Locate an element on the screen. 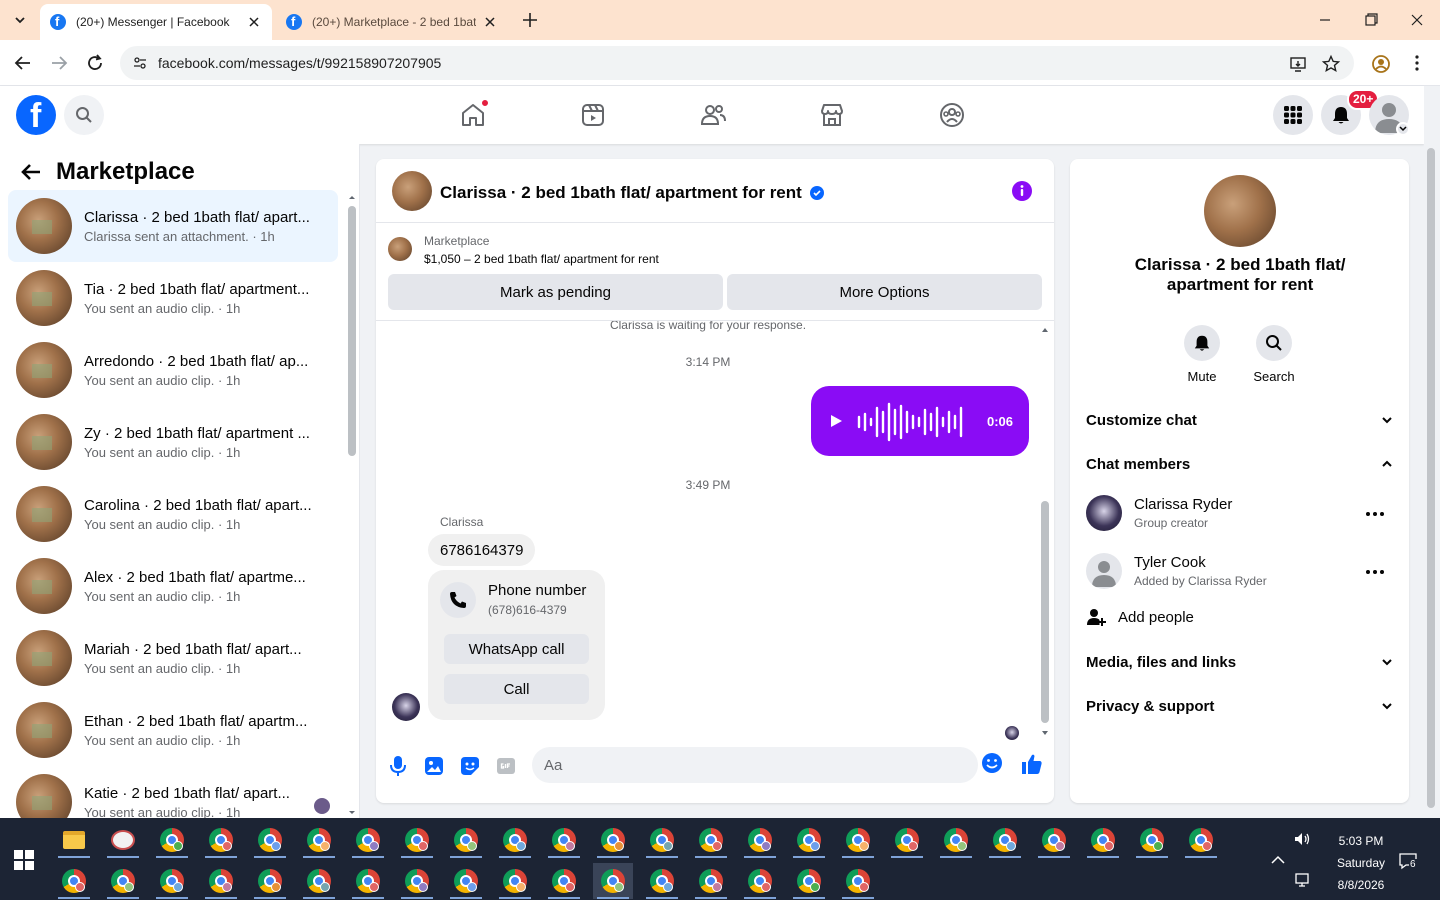  microphone-icon is located at coordinates (398, 766).